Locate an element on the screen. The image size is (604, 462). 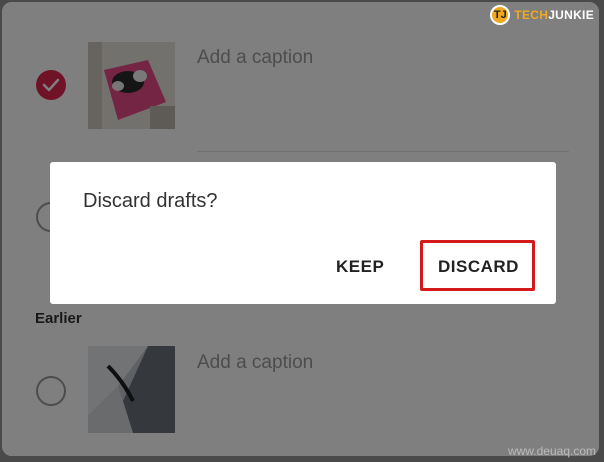
dialog-title: Discard drafts? is located at coordinates (150, 201).